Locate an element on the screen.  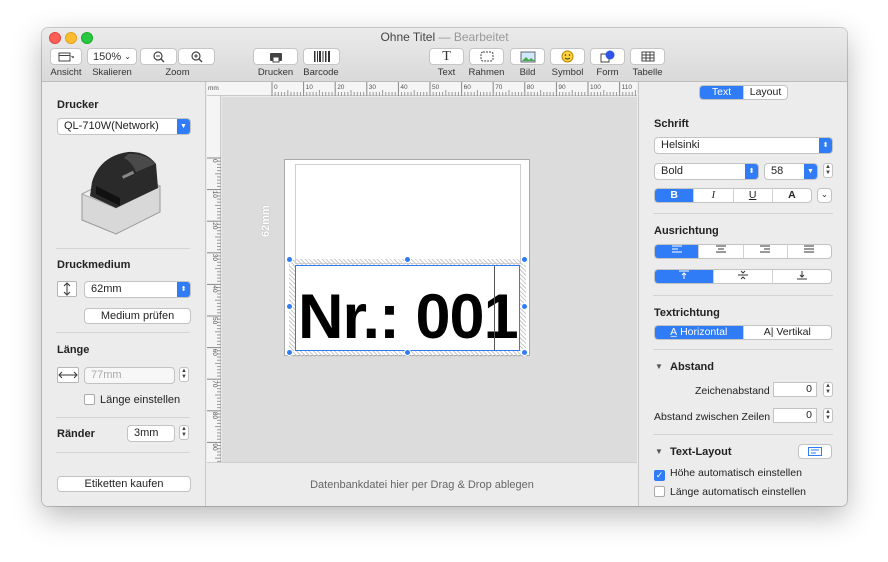
height-icon is located at coordinates (67, 289).